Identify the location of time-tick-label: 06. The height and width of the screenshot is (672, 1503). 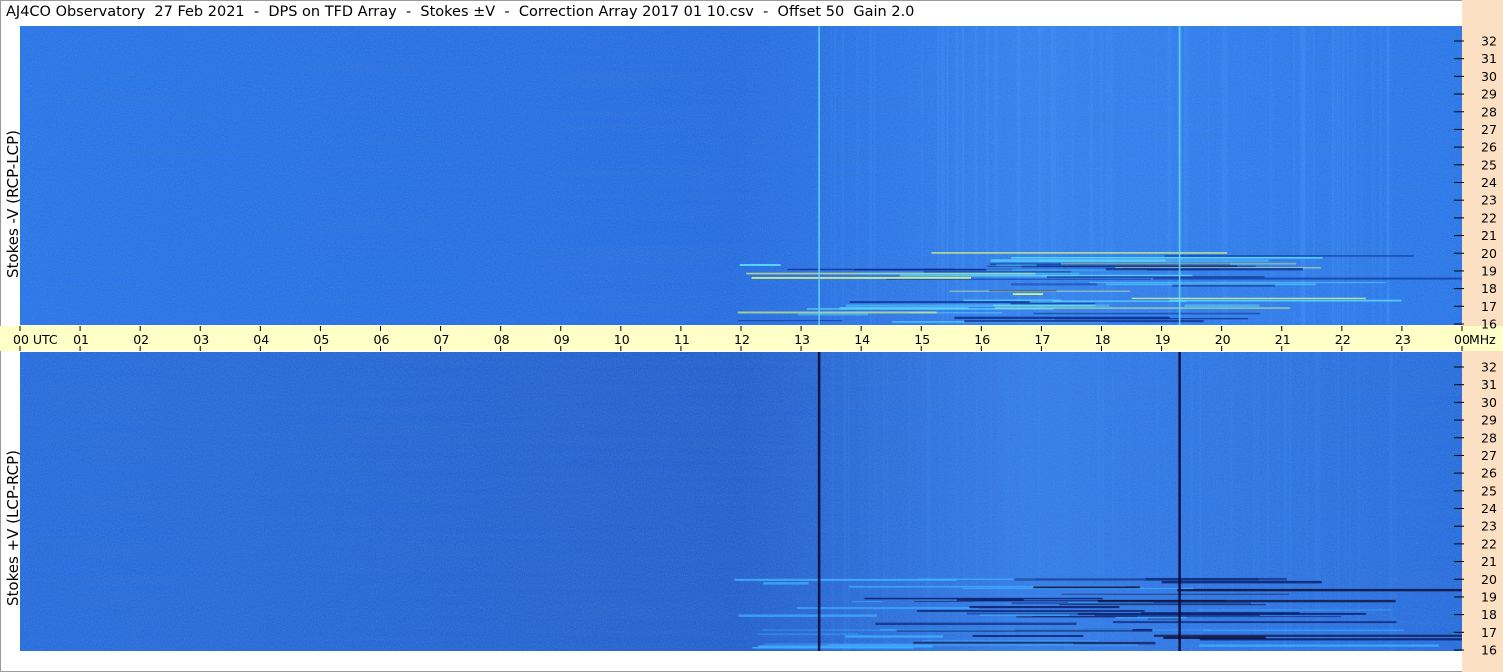
(382, 339).